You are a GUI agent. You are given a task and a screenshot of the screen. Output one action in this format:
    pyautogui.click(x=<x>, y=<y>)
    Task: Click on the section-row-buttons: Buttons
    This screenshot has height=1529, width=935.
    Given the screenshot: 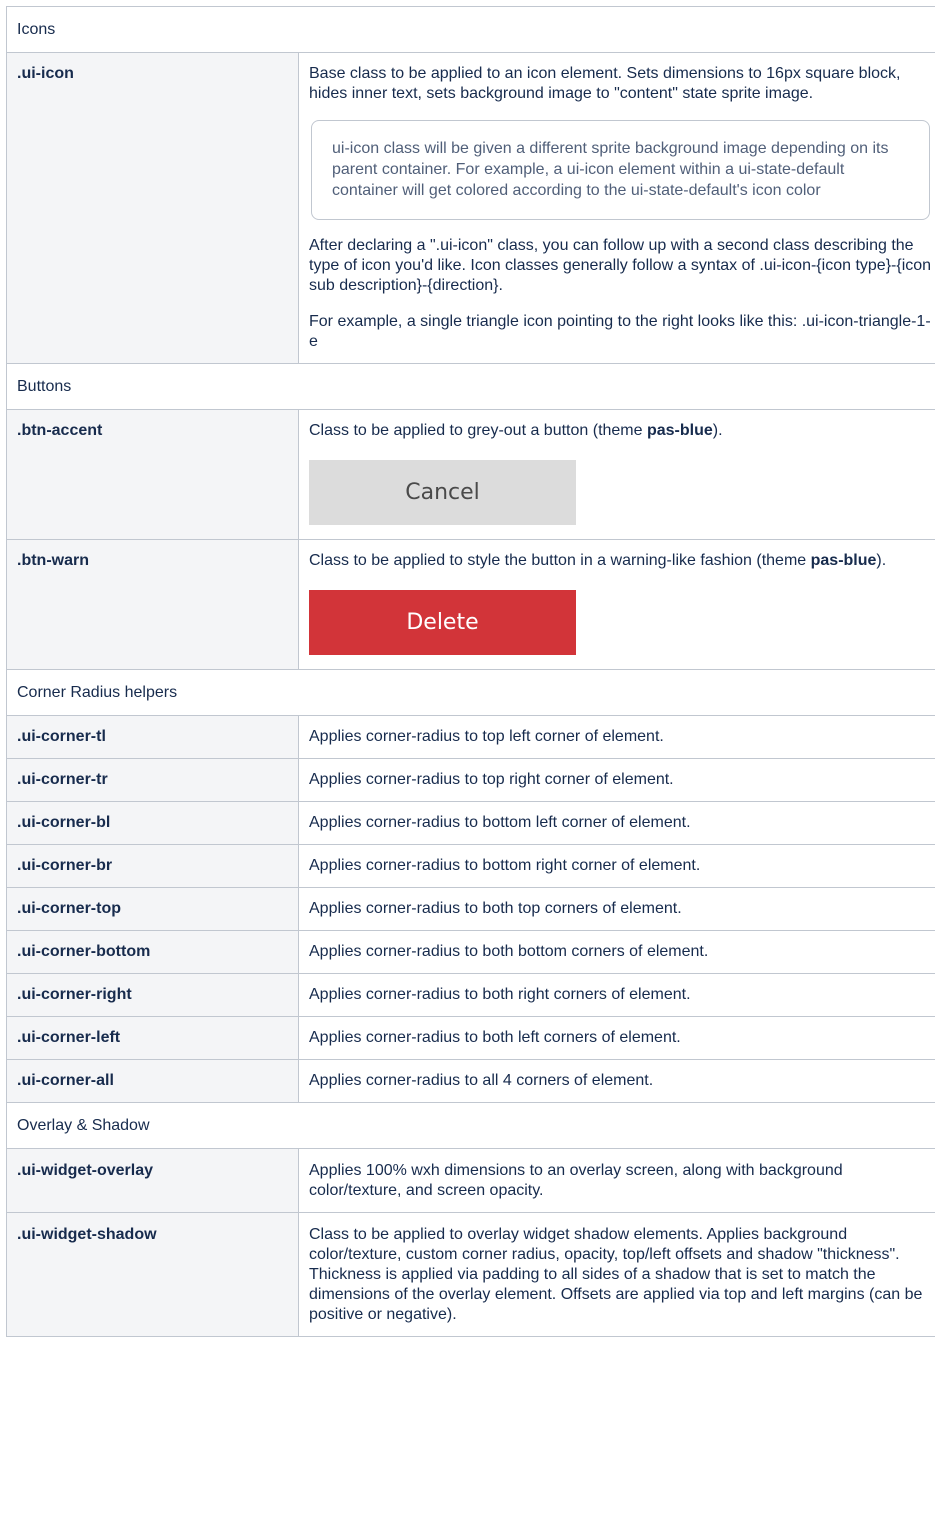 What is the action you would take?
    pyautogui.click(x=470, y=386)
    